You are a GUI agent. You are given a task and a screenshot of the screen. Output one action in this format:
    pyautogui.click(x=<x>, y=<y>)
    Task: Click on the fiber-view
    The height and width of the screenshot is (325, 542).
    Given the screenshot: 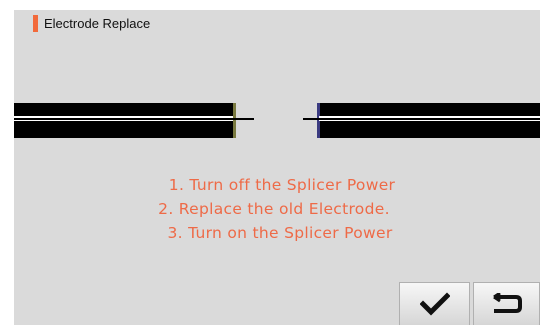 What is the action you would take?
    pyautogui.click(x=277, y=121)
    